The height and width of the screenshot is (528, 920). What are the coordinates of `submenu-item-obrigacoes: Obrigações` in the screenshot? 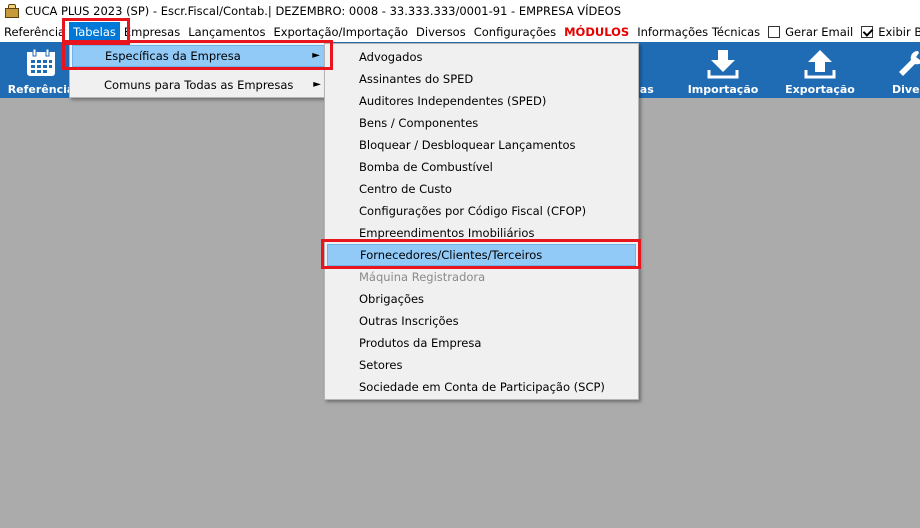 It's located at (481, 299).